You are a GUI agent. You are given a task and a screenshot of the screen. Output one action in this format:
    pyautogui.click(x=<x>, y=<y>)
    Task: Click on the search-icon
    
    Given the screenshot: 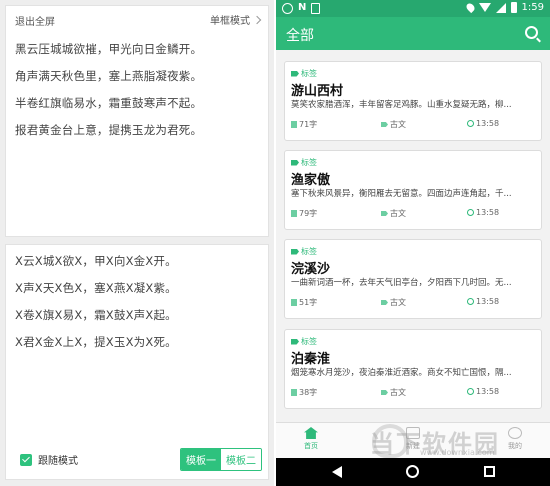 What is the action you would take?
    pyautogui.click(x=531, y=32)
    